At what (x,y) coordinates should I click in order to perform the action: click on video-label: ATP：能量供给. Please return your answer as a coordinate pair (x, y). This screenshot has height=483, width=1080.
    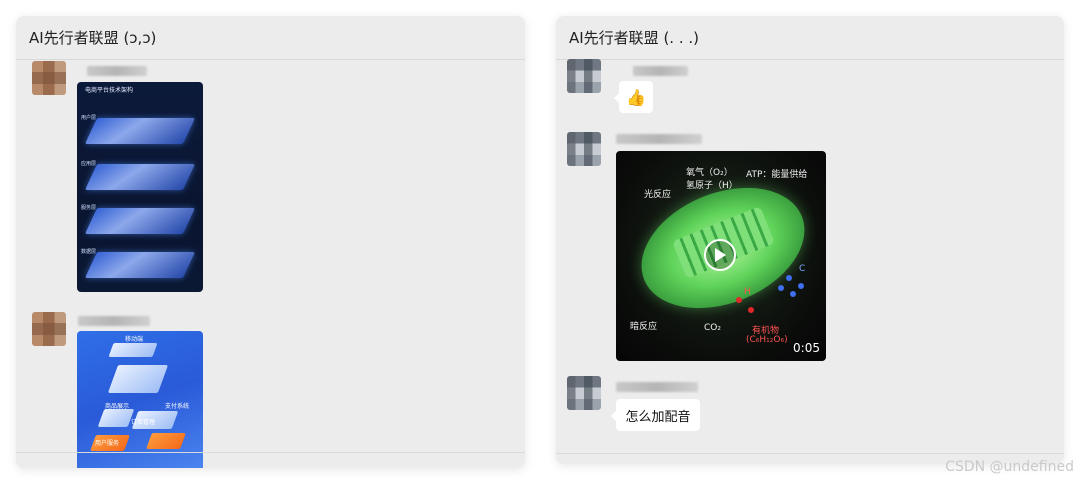
    Looking at the image, I should click on (777, 175).